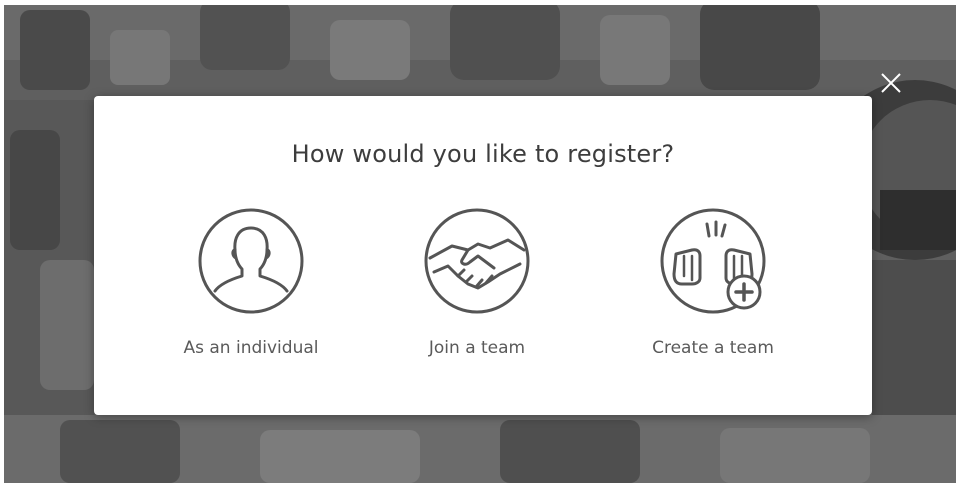 This screenshot has height=483, width=956. I want to click on frame-top-edge, so click(478, 2).